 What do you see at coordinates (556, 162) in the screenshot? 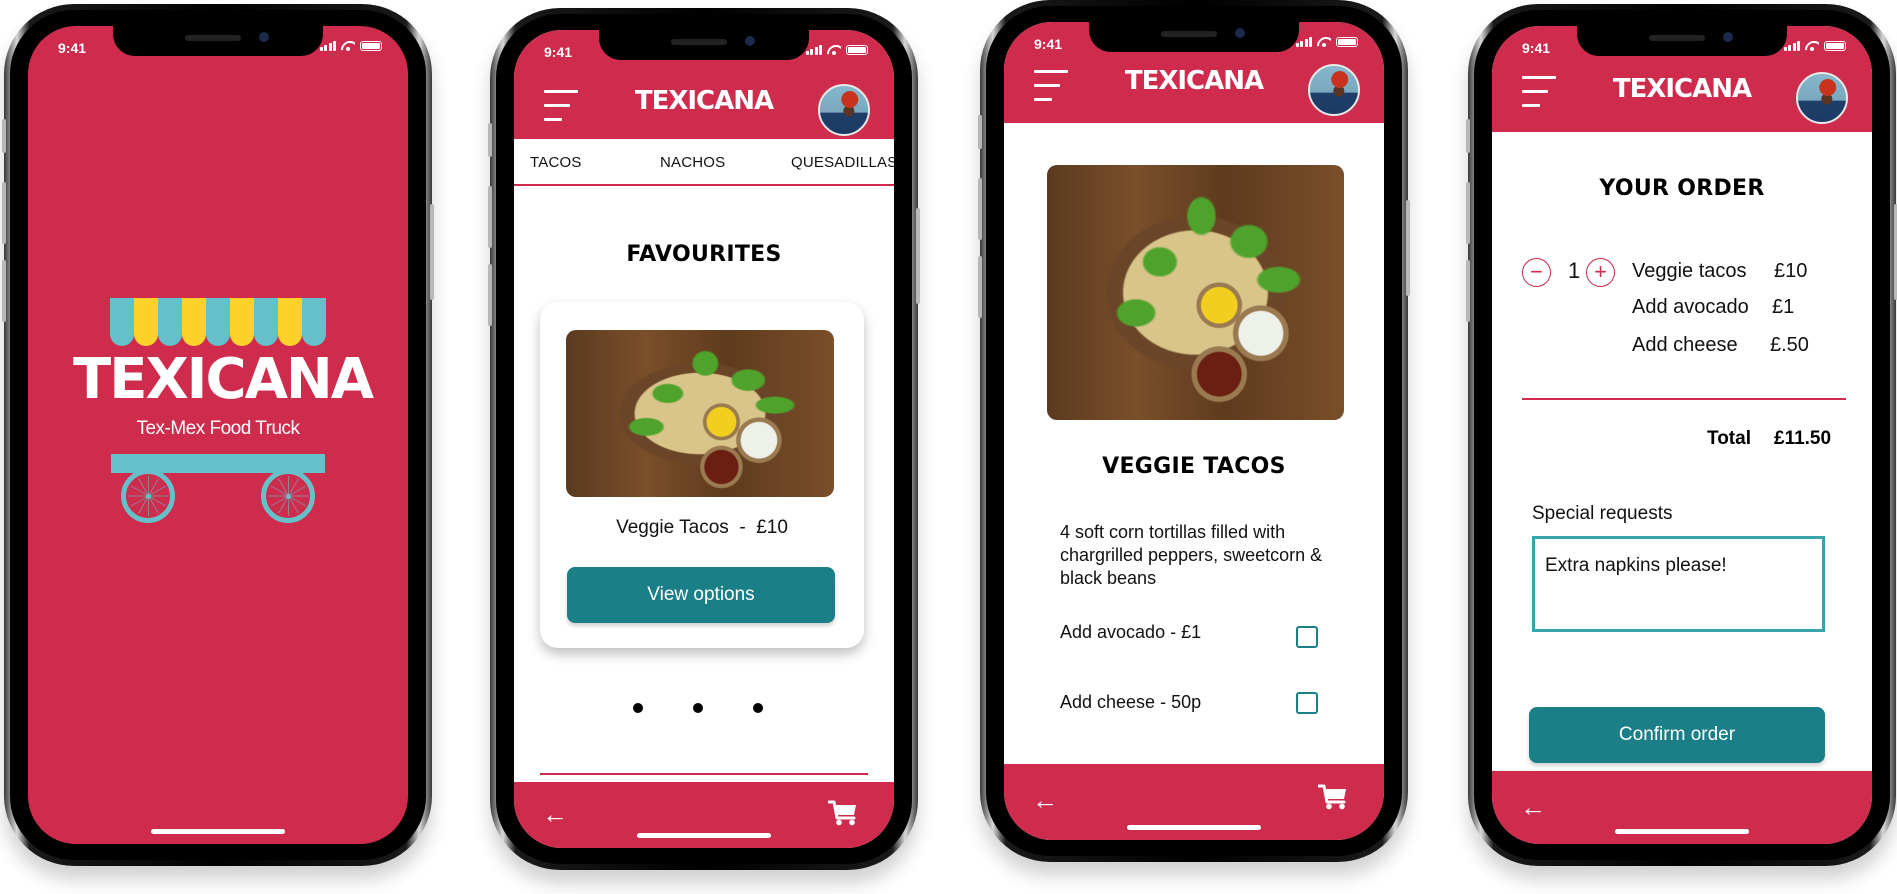
I see `tab-tacos: TACOS` at bounding box center [556, 162].